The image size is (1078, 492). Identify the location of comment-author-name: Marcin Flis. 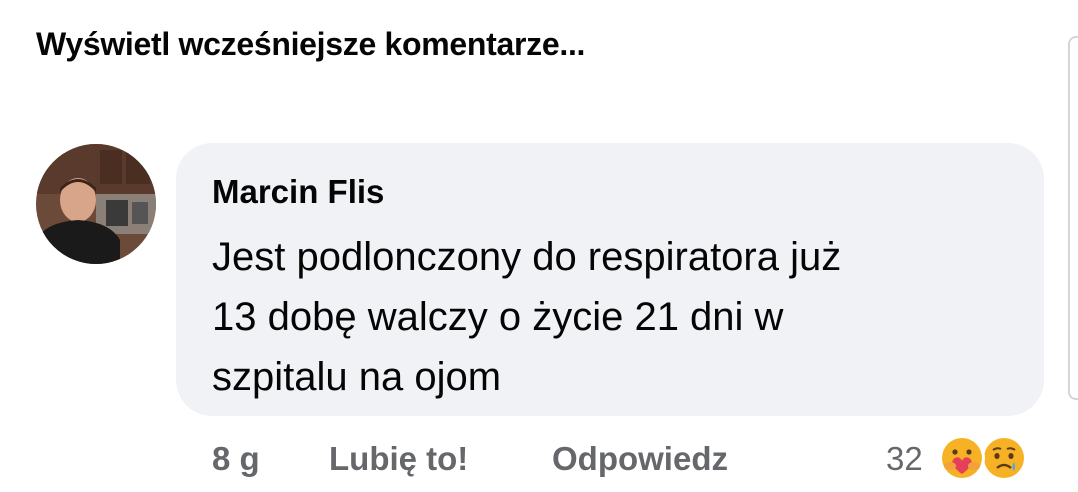
(298, 192).